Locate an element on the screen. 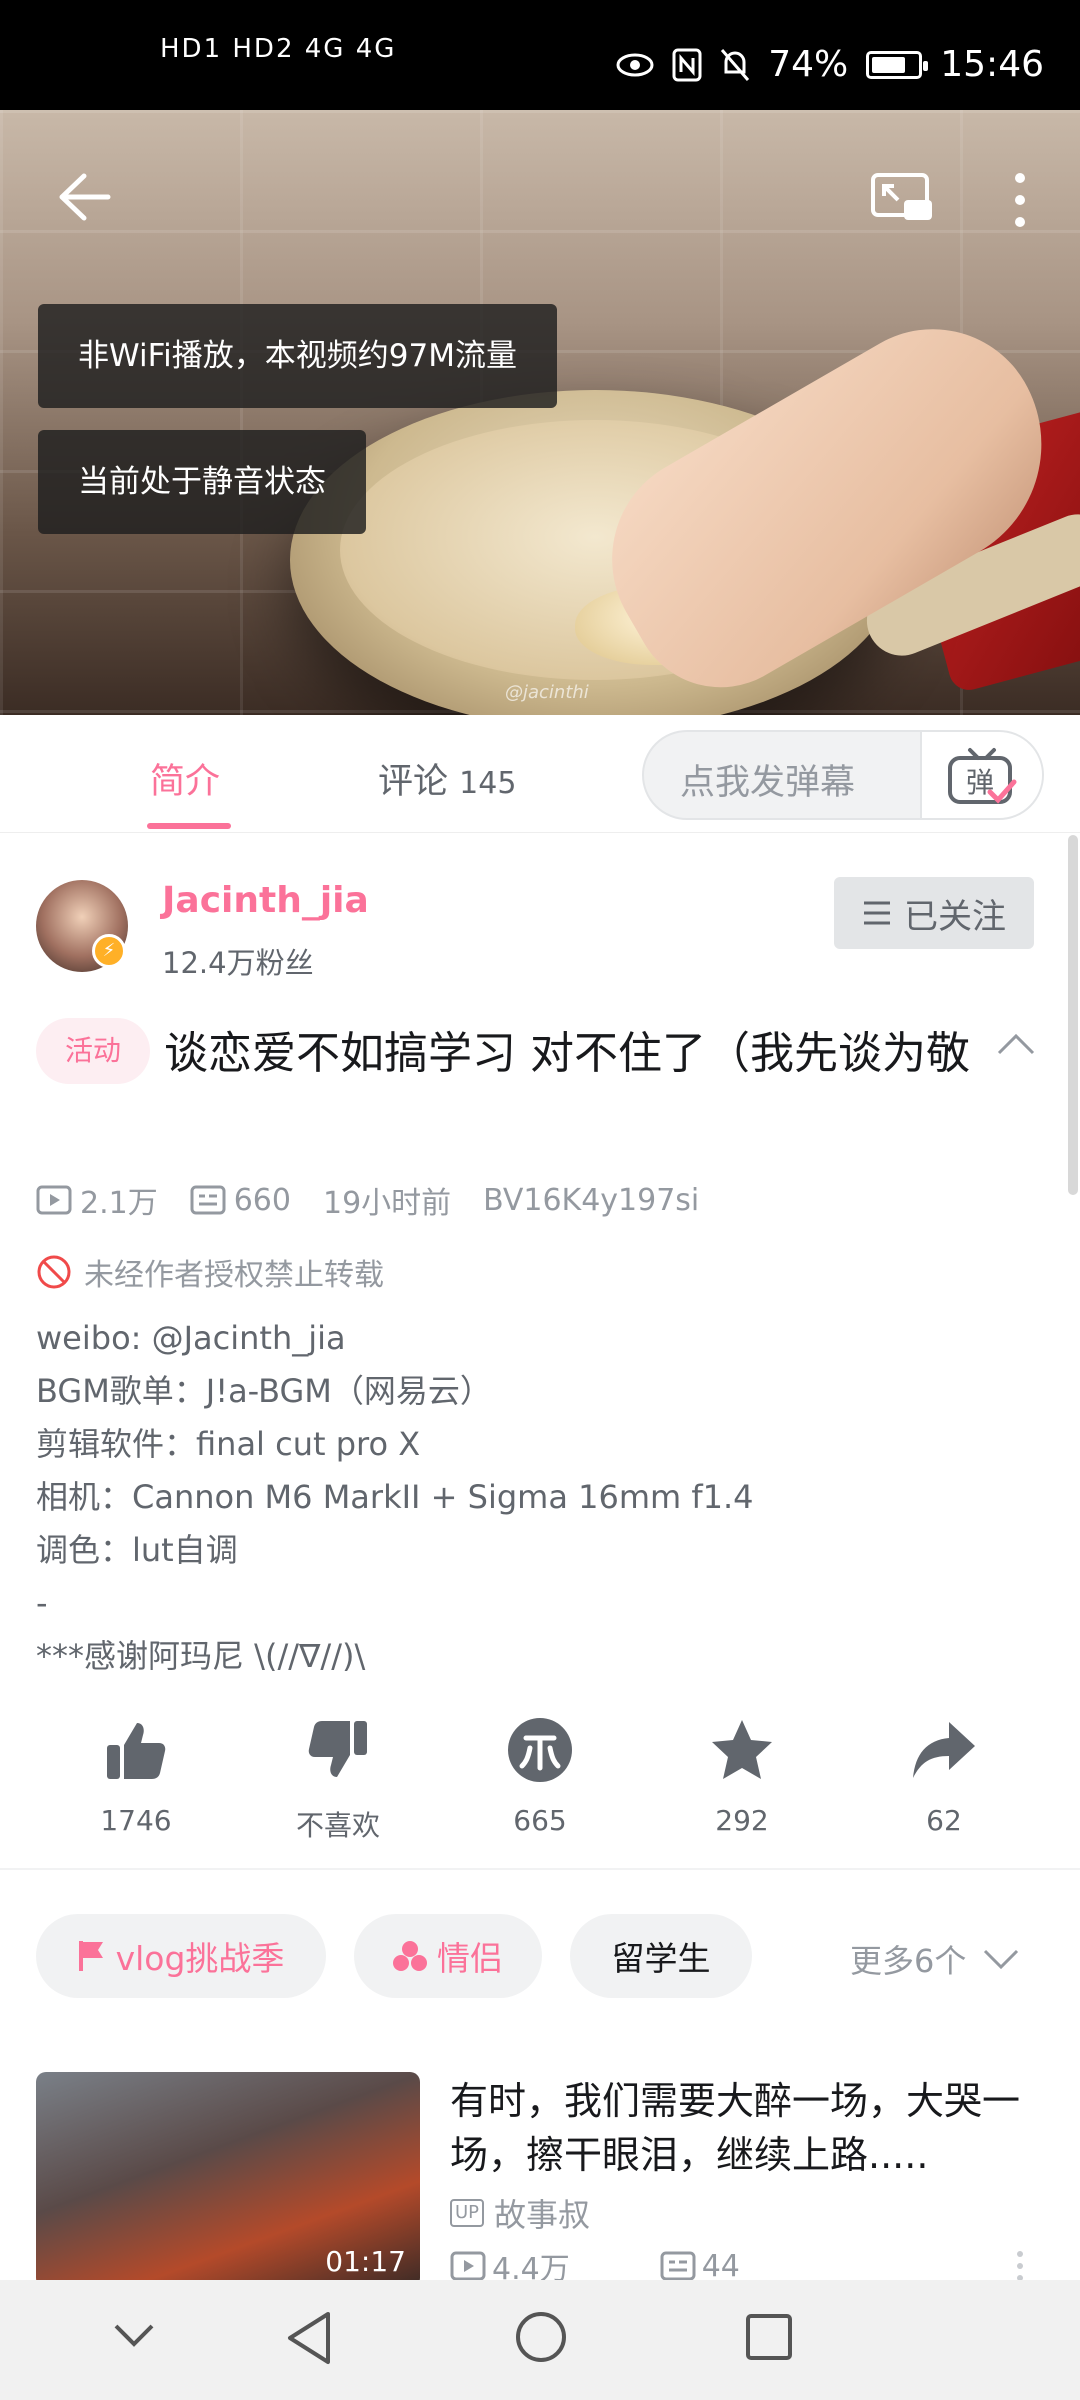 The image size is (1080, 2400). recommended-uploader: UP 故事叔 is located at coordinates (520, 2213).